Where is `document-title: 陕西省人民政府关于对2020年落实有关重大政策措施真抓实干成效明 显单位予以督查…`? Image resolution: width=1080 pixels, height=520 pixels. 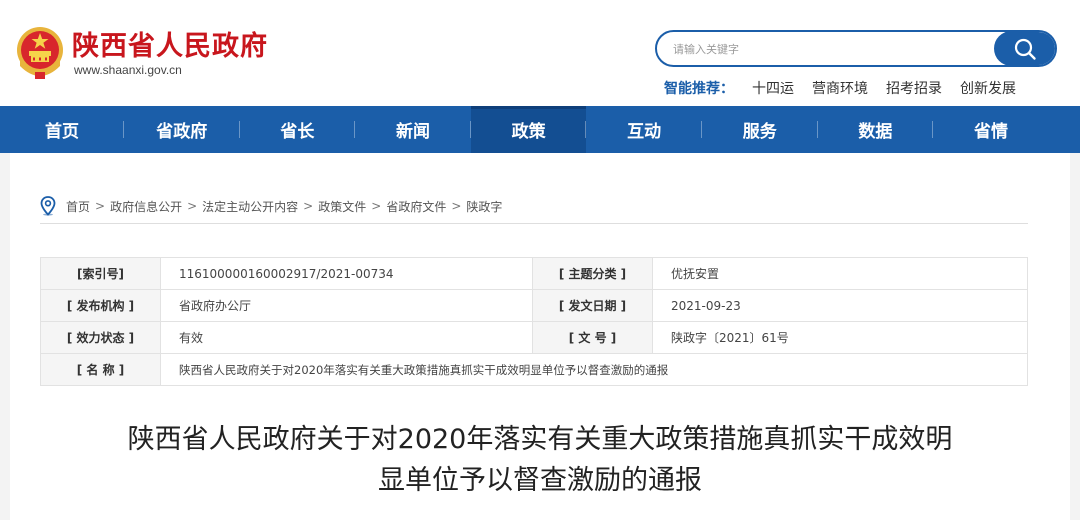
document-title: 陕西省人民政府关于对2020年落实有关重大政策措施真抓实干成效明 显单位予以督查… is located at coordinates (540, 460).